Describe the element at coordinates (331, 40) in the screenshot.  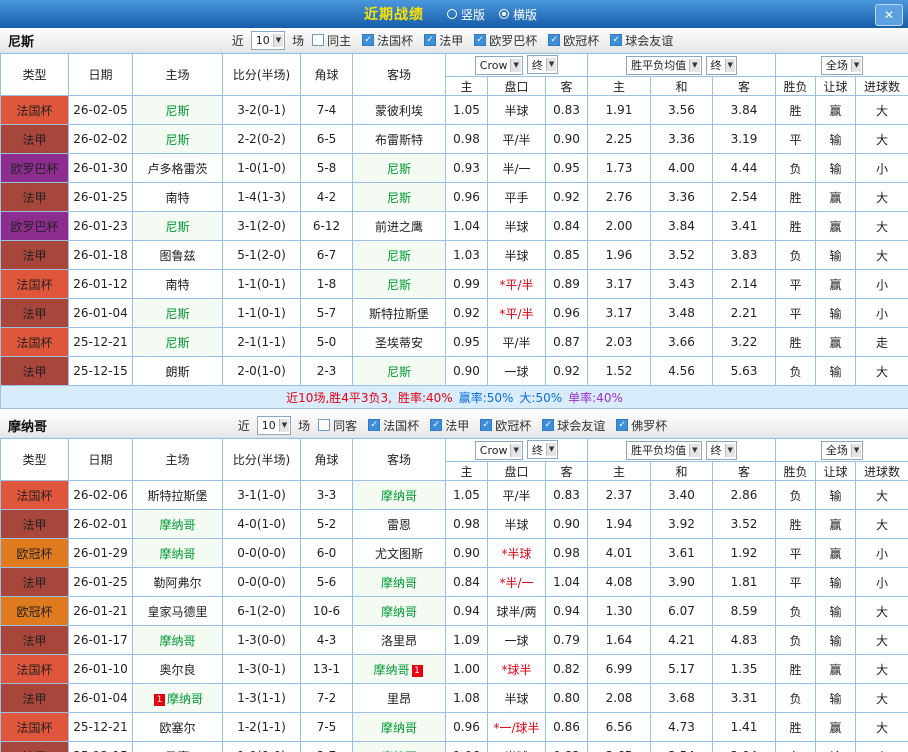
I see `filter-checkbox-item: 同主` at that location.